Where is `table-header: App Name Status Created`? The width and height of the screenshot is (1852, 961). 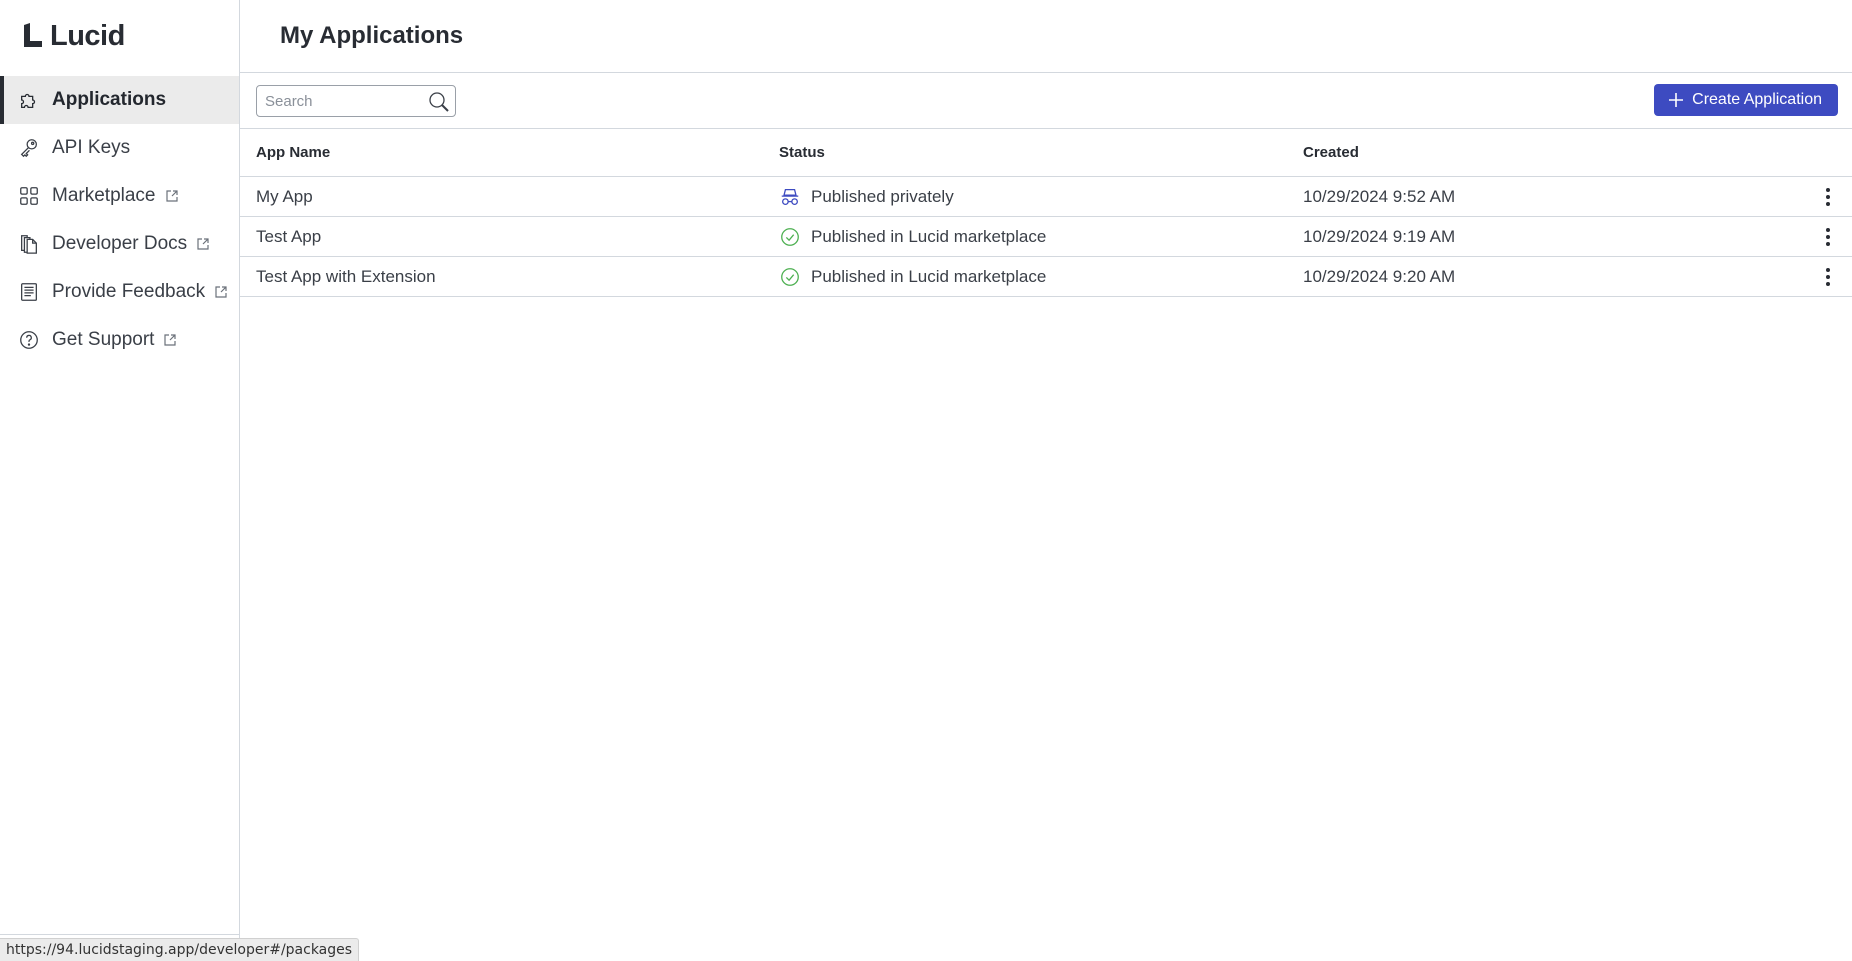 table-header: App Name Status Created is located at coordinates (1046, 153).